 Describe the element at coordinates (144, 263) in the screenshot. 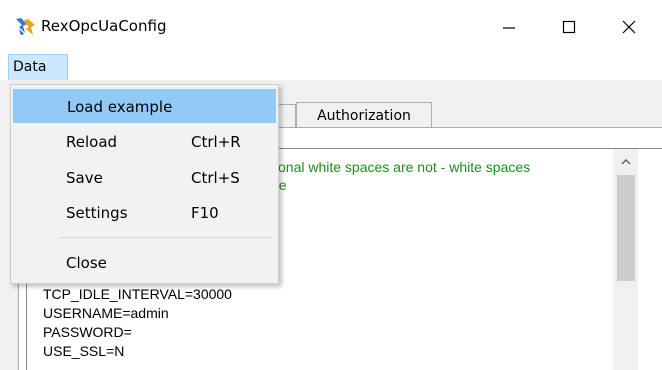

I see `menu-item-close: Close` at that location.